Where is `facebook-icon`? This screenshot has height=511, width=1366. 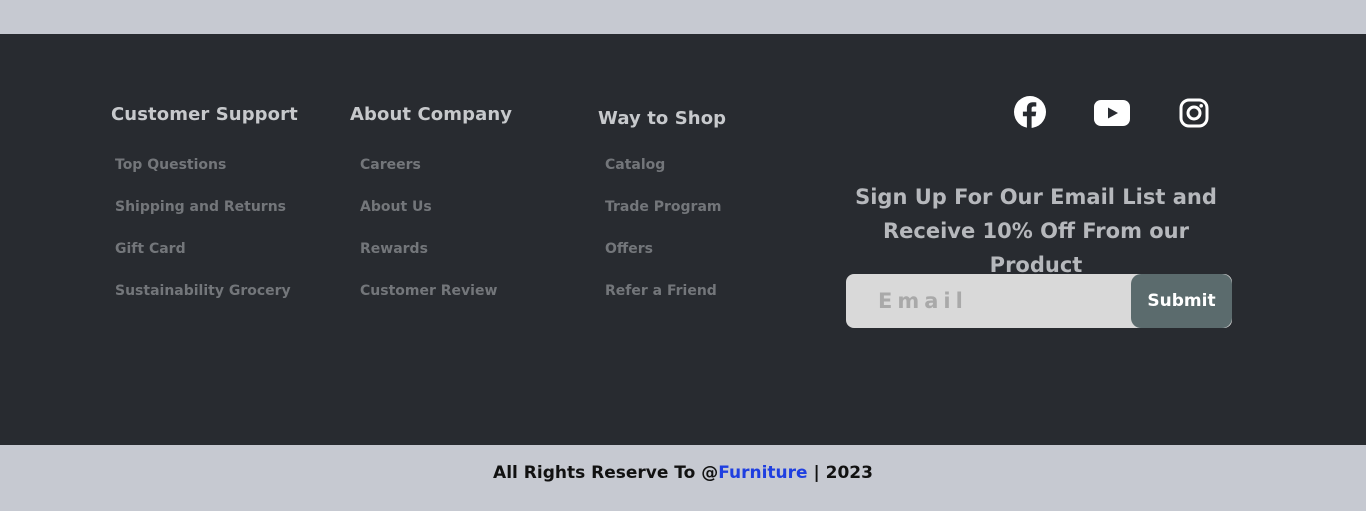 facebook-icon is located at coordinates (1030, 112).